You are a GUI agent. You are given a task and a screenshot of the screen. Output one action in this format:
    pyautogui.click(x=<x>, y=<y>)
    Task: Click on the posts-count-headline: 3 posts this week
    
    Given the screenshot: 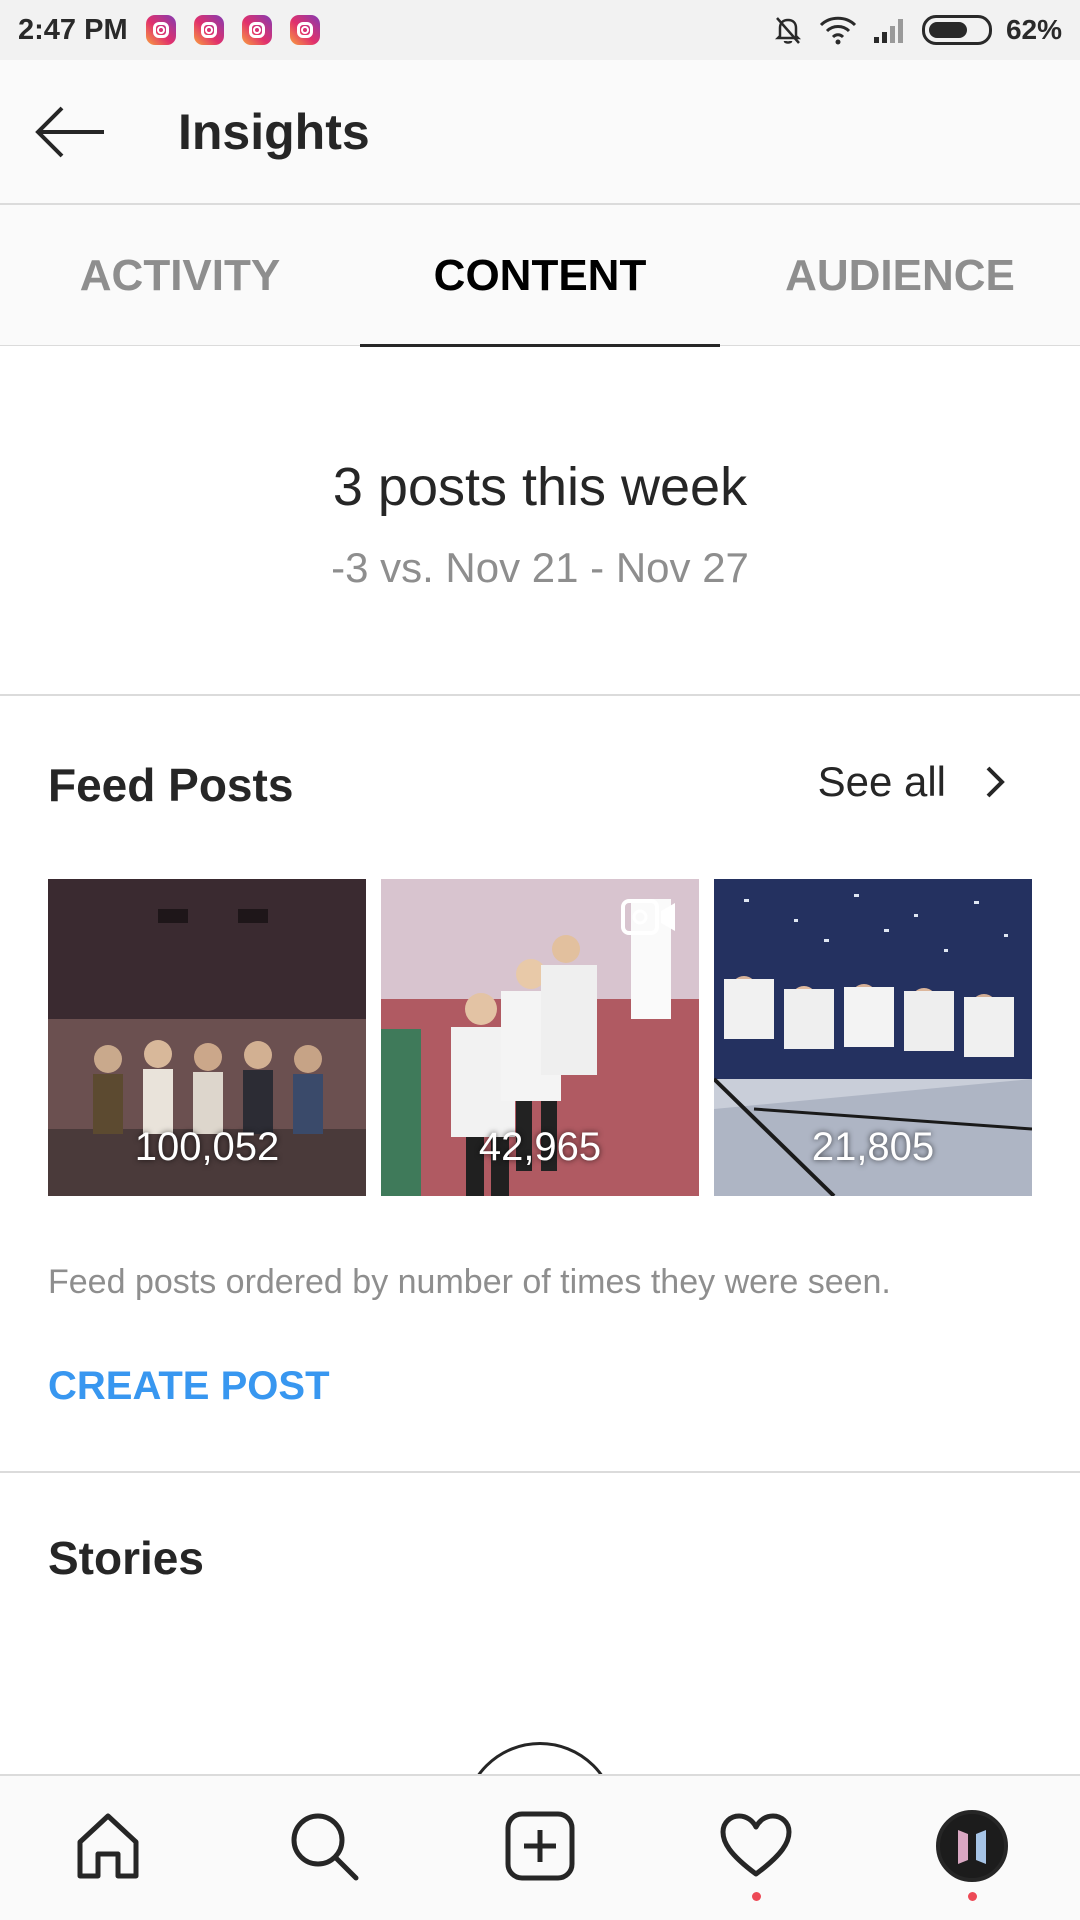 What is the action you would take?
    pyautogui.click(x=540, y=487)
    